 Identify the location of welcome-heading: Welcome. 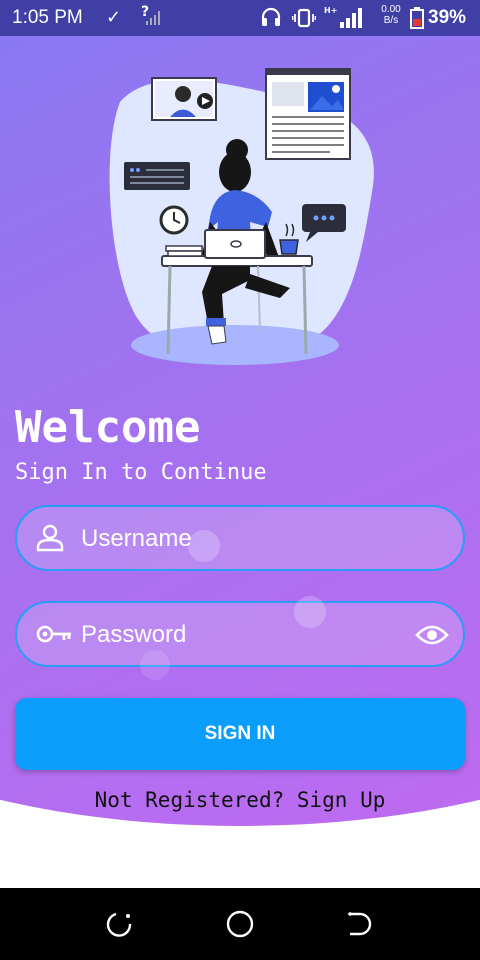
(108, 427).